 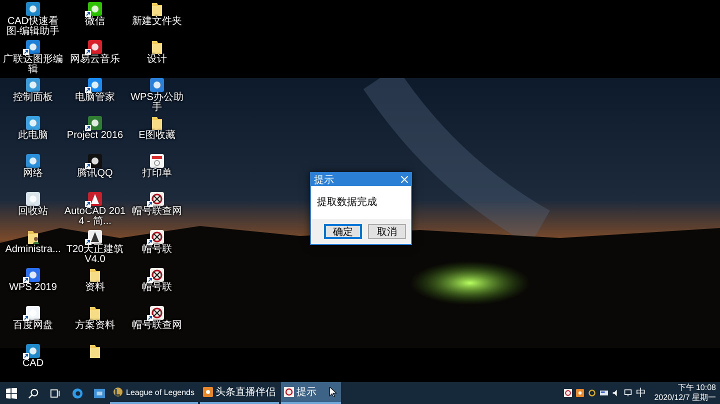 I want to click on g-logo-icon, so click(x=592, y=393).